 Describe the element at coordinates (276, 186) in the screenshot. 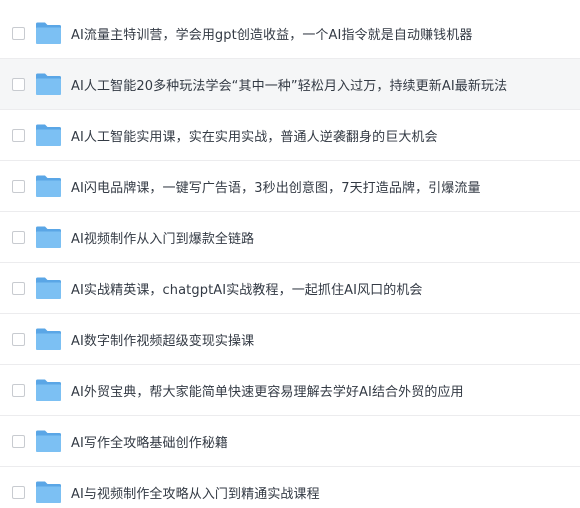

I see `folder-name: AI闪电品牌课，一键写广告语，3秒出创意图，7天打造品牌，引爆流量` at that location.